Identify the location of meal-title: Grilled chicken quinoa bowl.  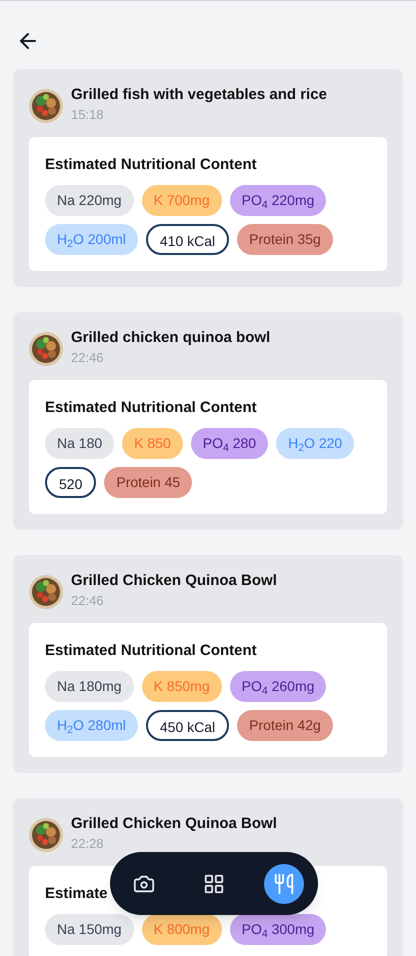
(170, 338).